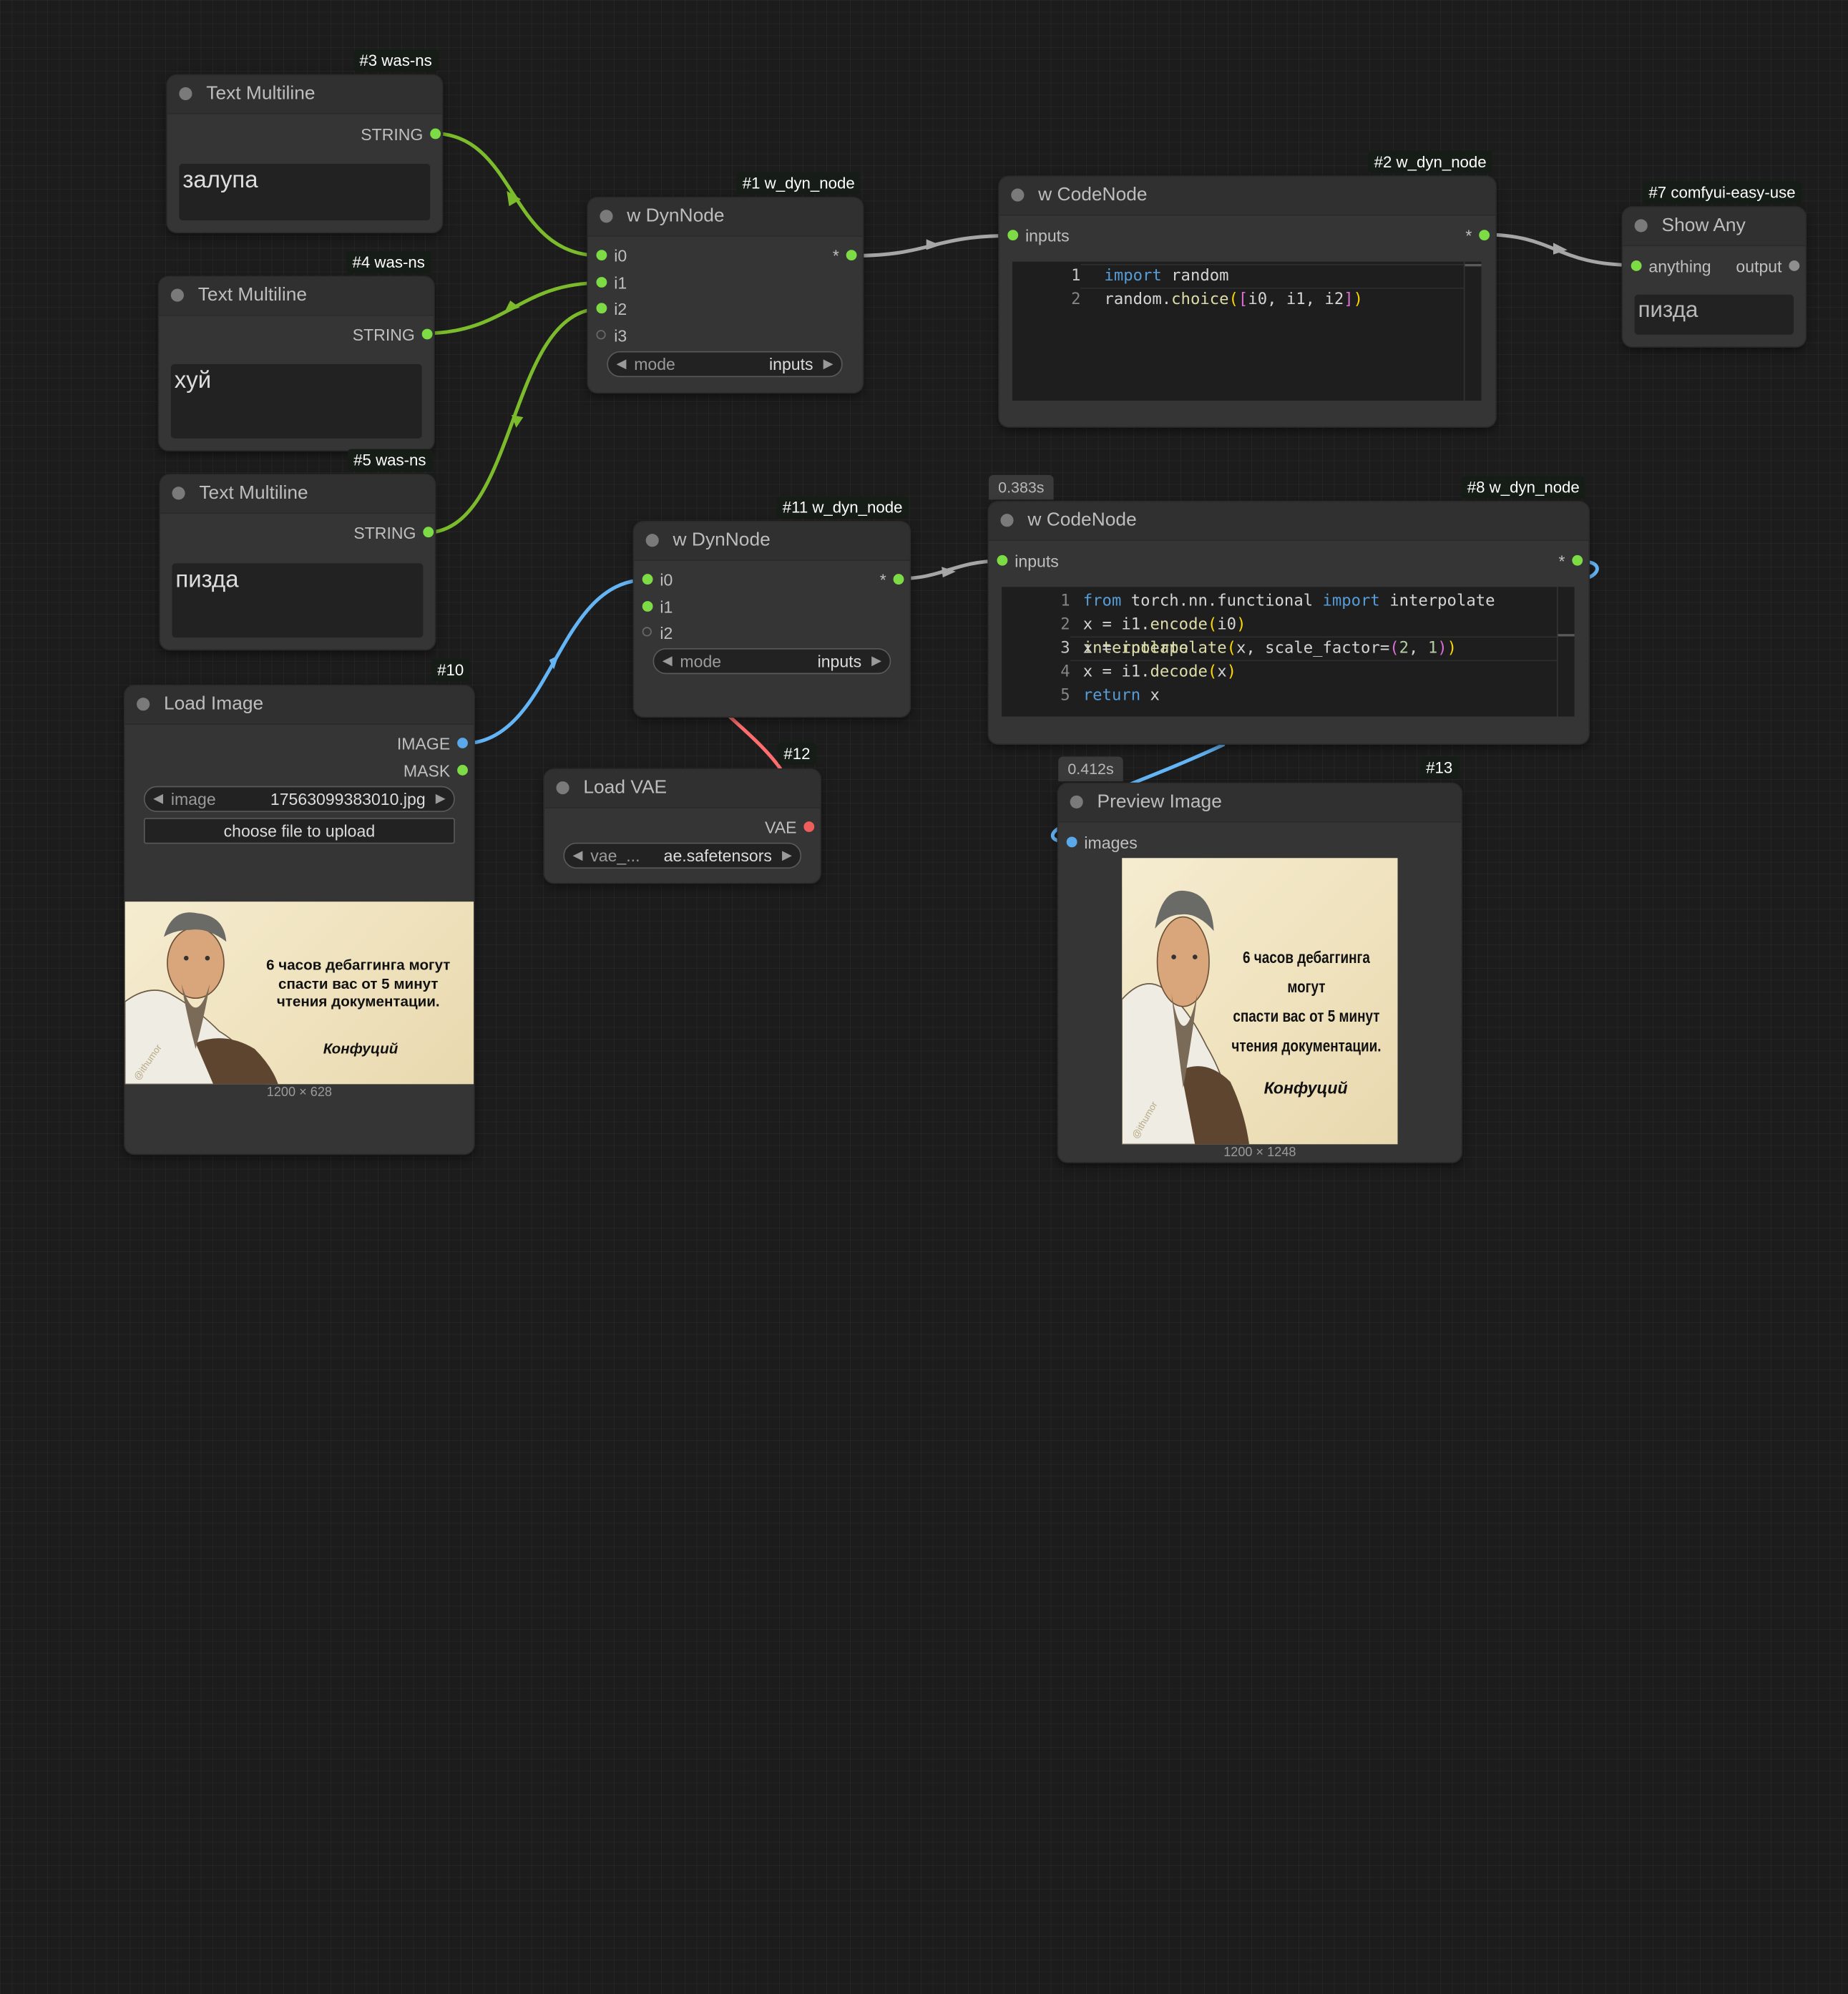 This screenshot has width=1848, height=1994. I want to click on text-multiline-field: залупа, so click(305, 192).